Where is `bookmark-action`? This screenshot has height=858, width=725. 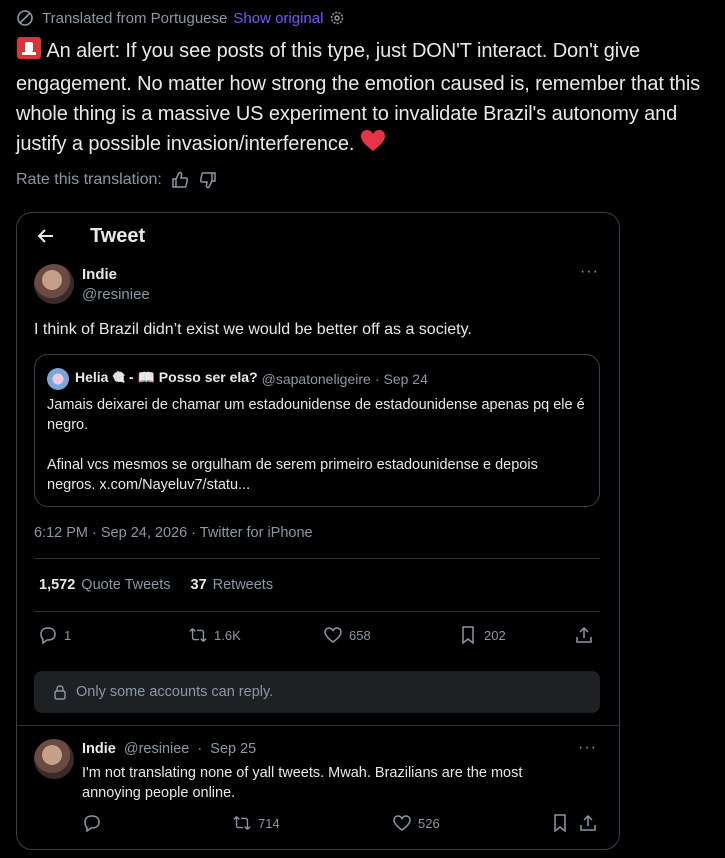
bookmark-action is located at coordinates (563, 823).